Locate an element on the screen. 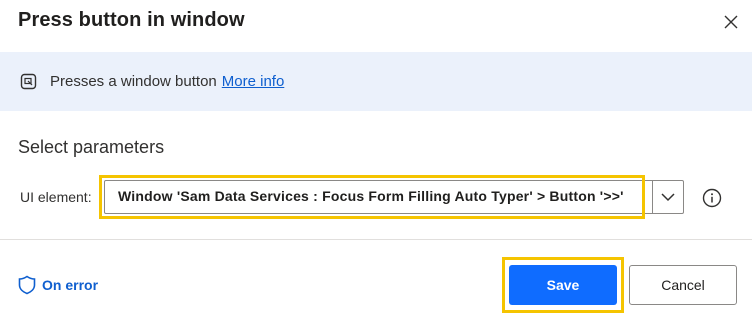 Image resolution: width=752 pixels, height=319 pixels. info-text: Presses a window button More info is located at coordinates (167, 81).